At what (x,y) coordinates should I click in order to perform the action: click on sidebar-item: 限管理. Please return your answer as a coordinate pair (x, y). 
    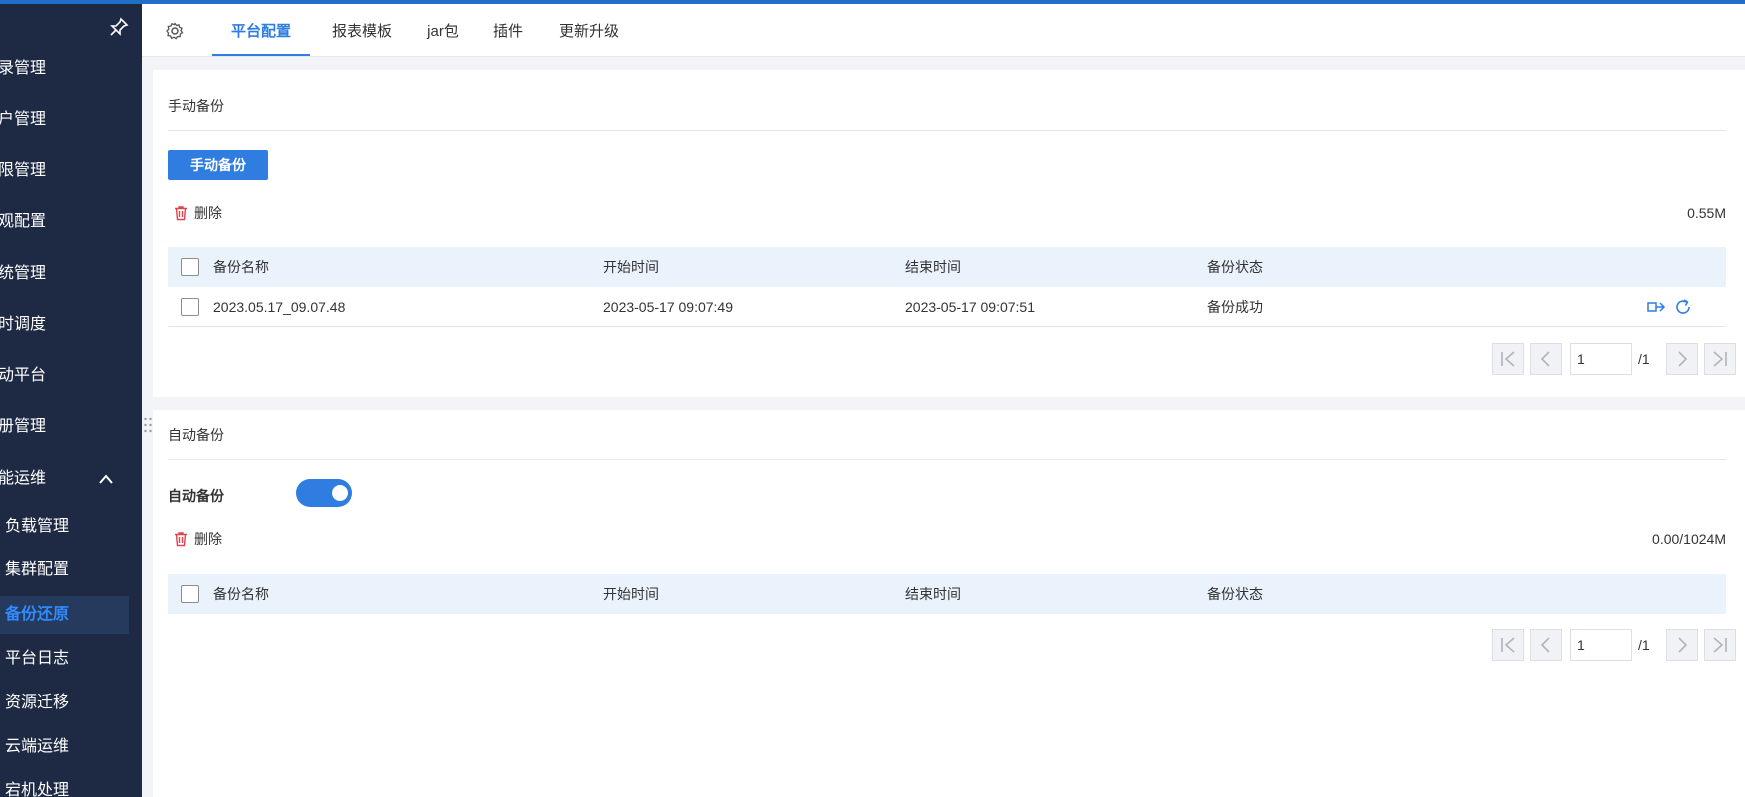
    Looking at the image, I should click on (71, 171).